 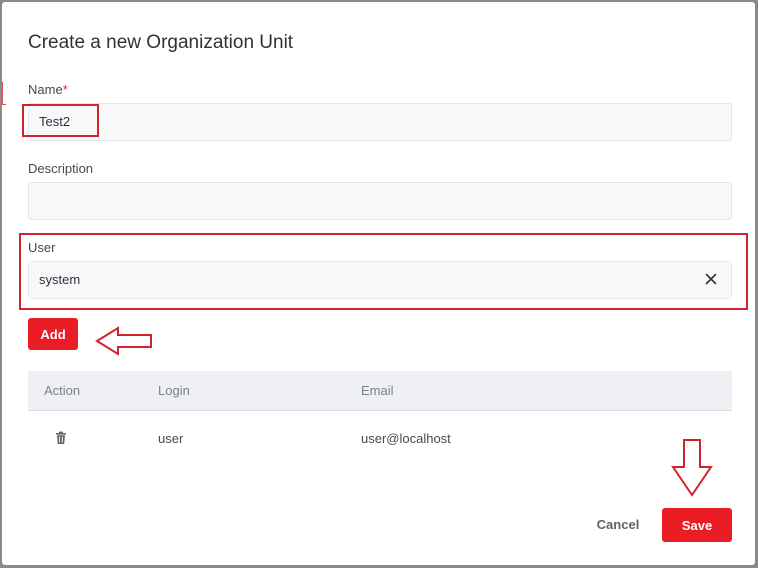 I want to click on background-tab-edge, so click(x=4, y=93).